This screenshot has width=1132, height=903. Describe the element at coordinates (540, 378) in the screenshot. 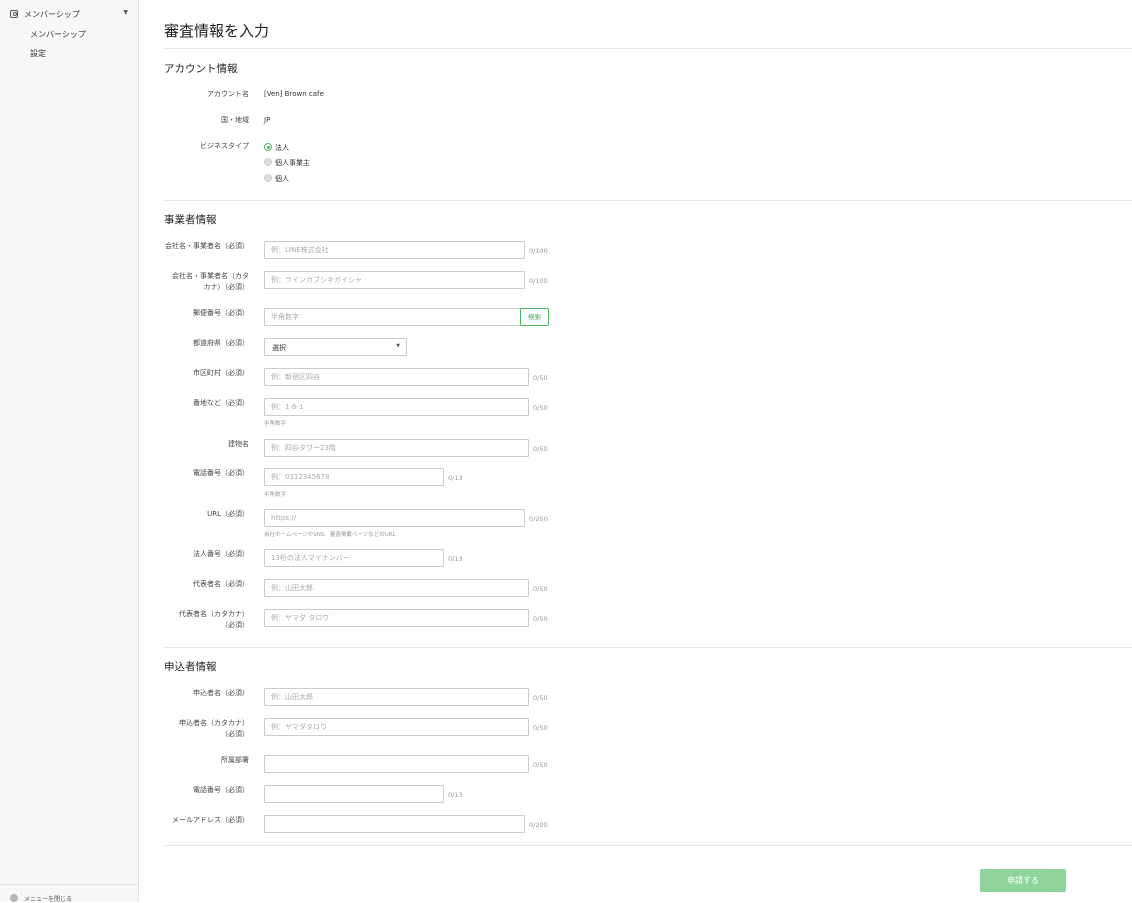

I see `city-count: 0/50` at that location.